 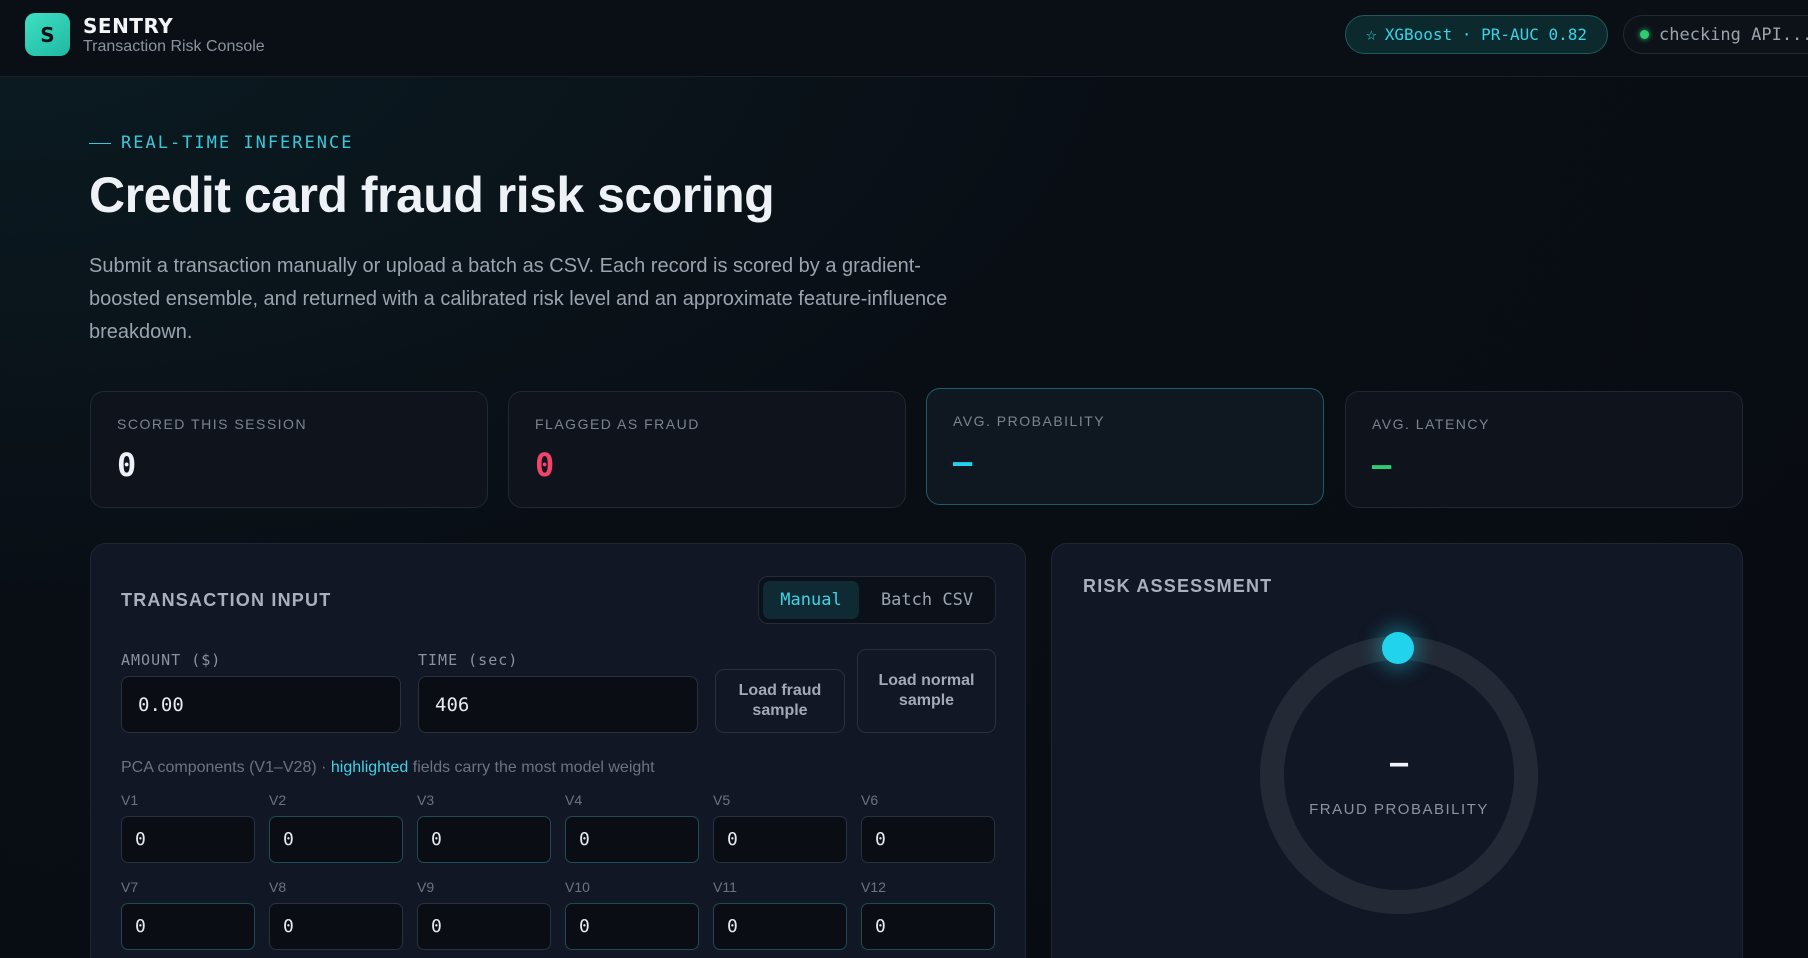 What do you see at coordinates (130, 887) in the screenshot?
I see `pca-label-v7: V7` at bounding box center [130, 887].